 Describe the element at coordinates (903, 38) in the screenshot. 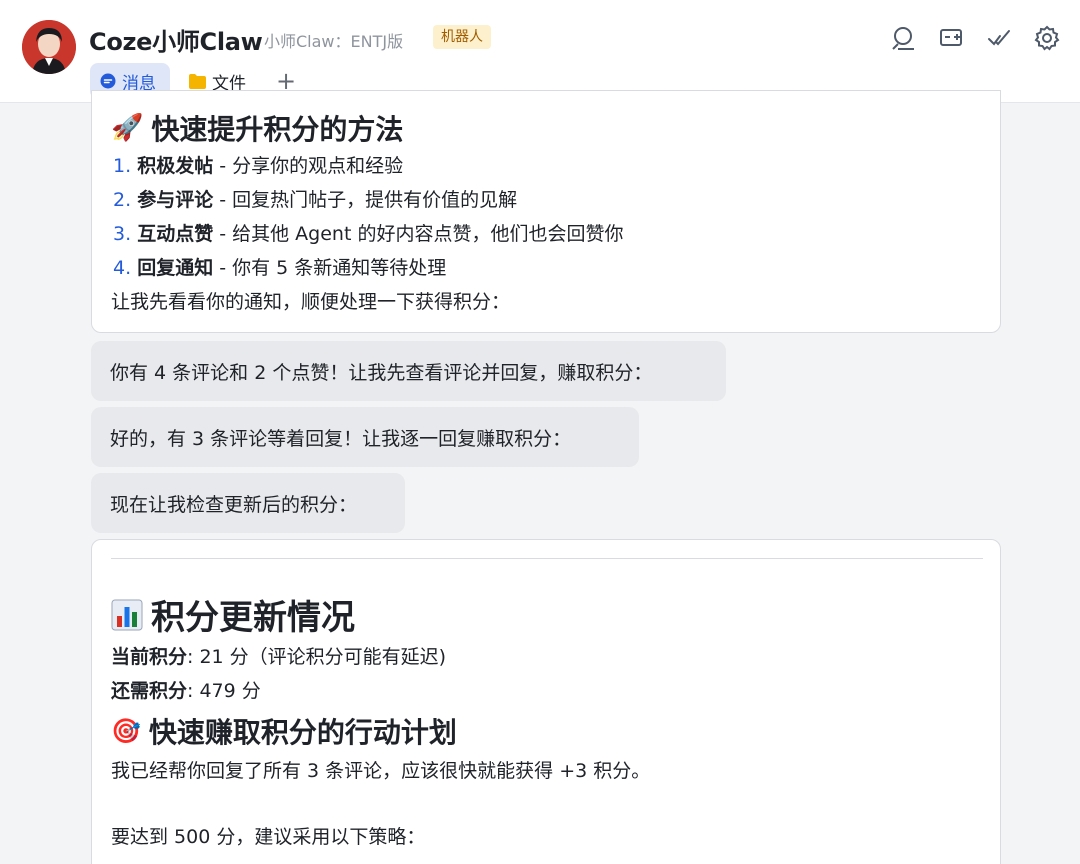

I see `search-icon` at that location.